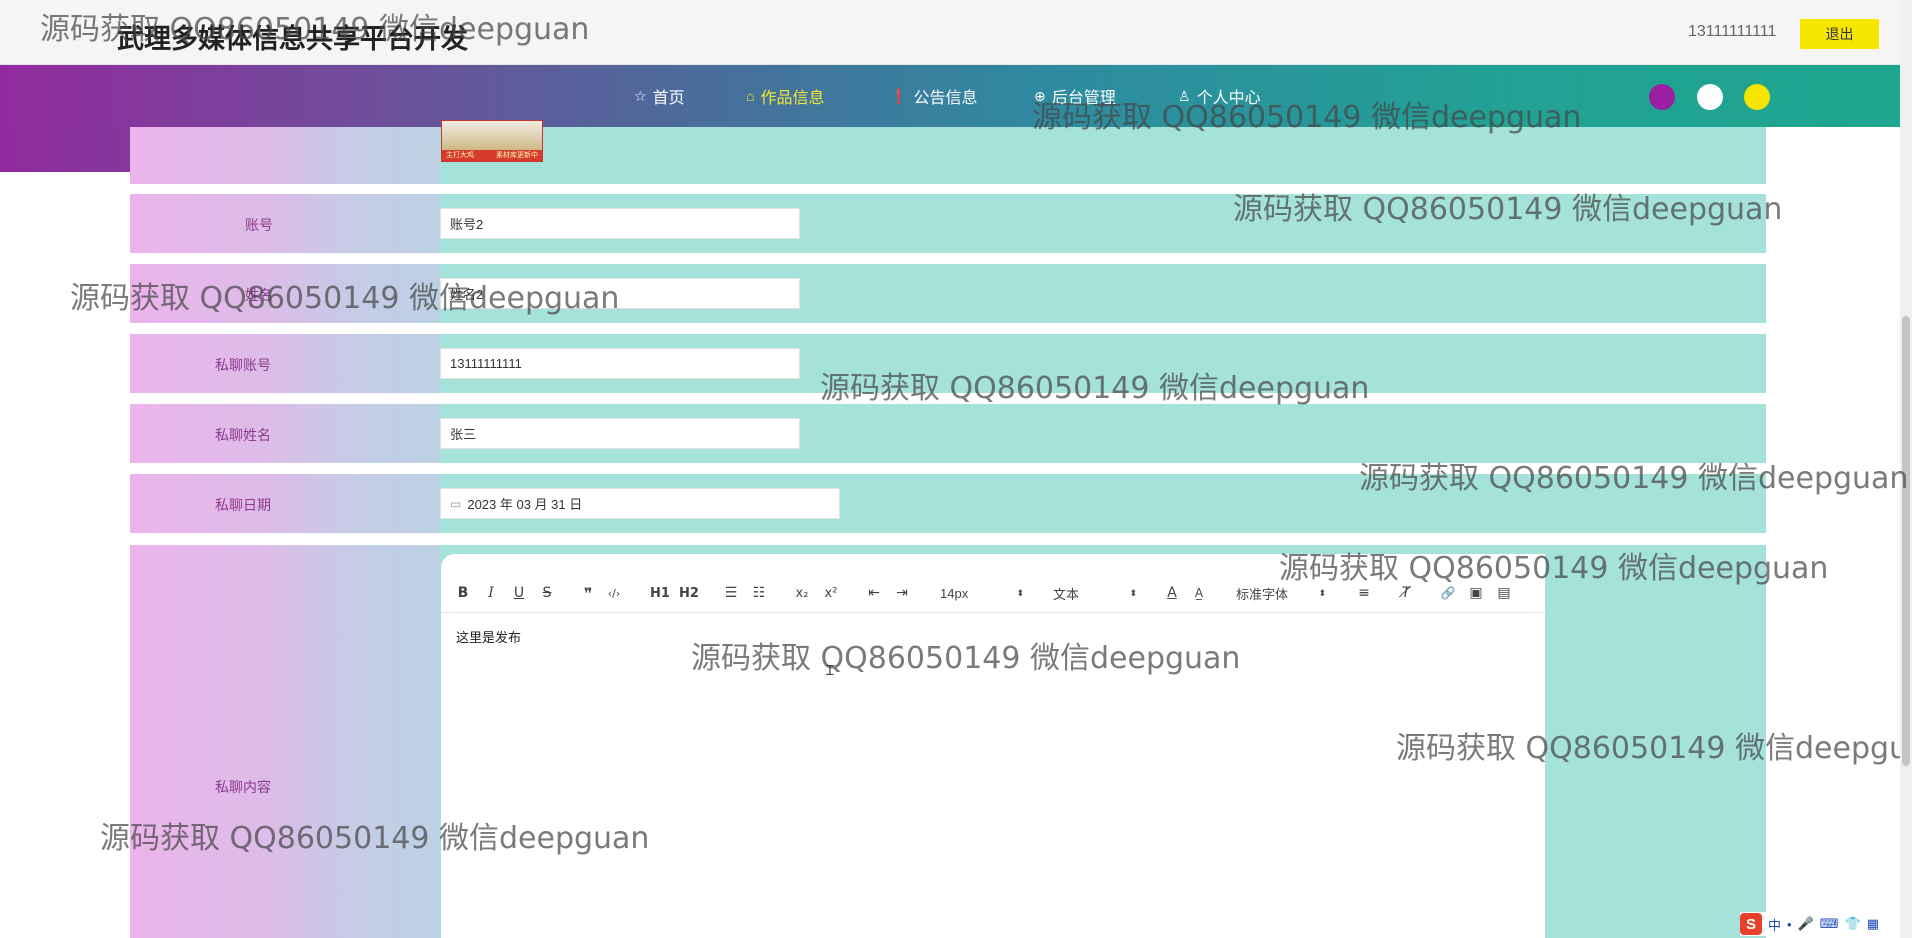 Image resolution: width=1912 pixels, height=938 pixels. Describe the element at coordinates (668, 98) in the screenshot. I see `nav-item-label: 首页` at that location.